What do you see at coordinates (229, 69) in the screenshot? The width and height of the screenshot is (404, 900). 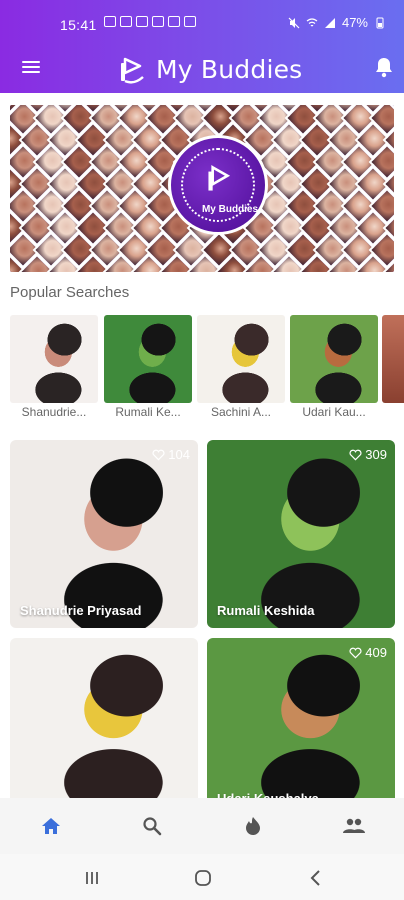 I see `app-title: My Buddies` at bounding box center [229, 69].